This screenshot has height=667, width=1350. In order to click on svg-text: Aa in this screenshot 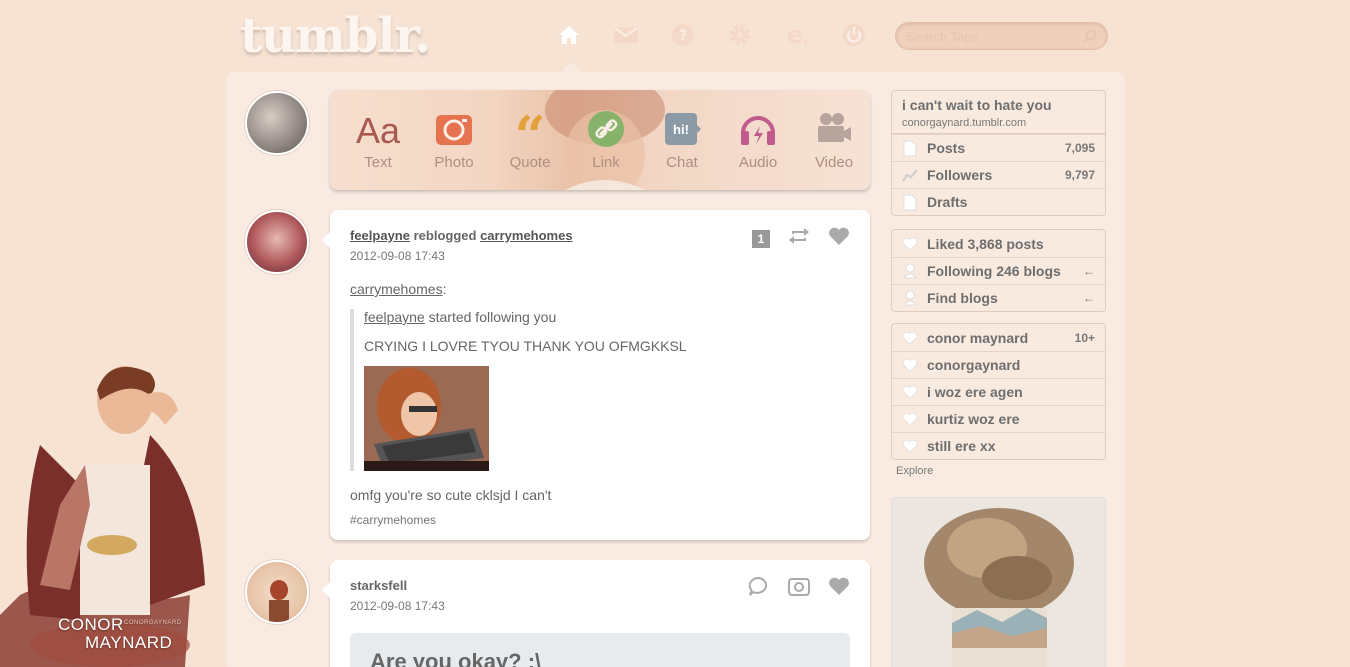, I will do `click(378, 129)`.